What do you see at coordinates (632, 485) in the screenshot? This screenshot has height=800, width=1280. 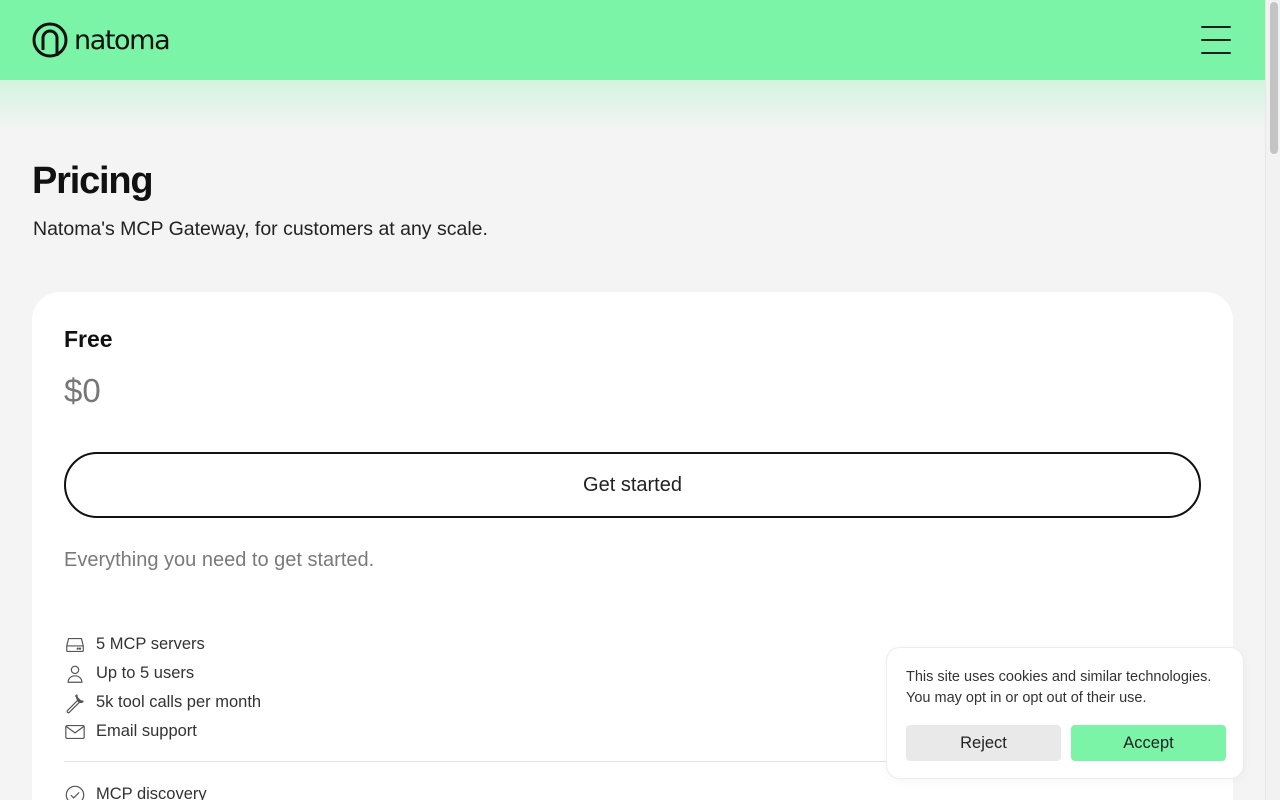 I see `get-started-button: Get started` at bounding box center [632, 485].